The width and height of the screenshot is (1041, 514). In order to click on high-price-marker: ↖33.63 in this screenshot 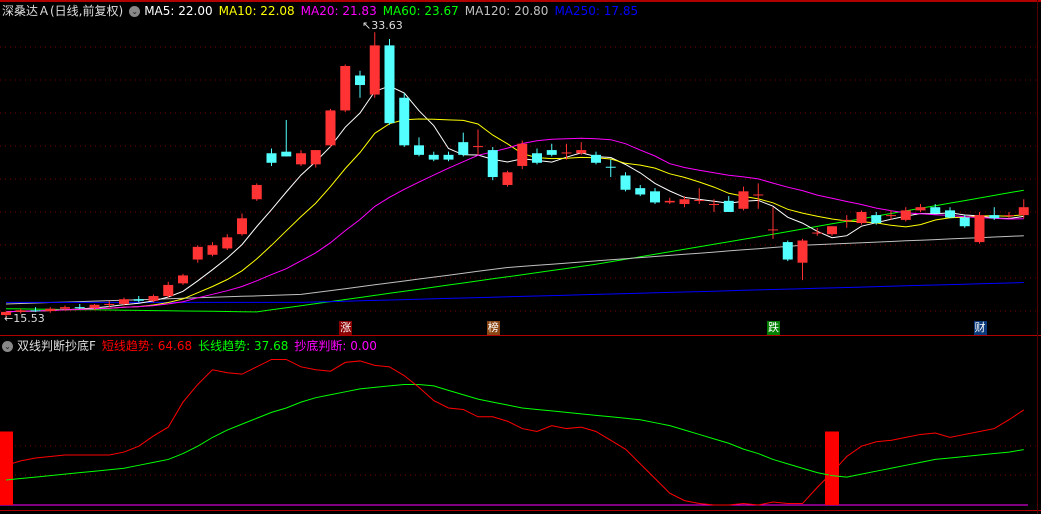, I will do `click(382, 25)`.